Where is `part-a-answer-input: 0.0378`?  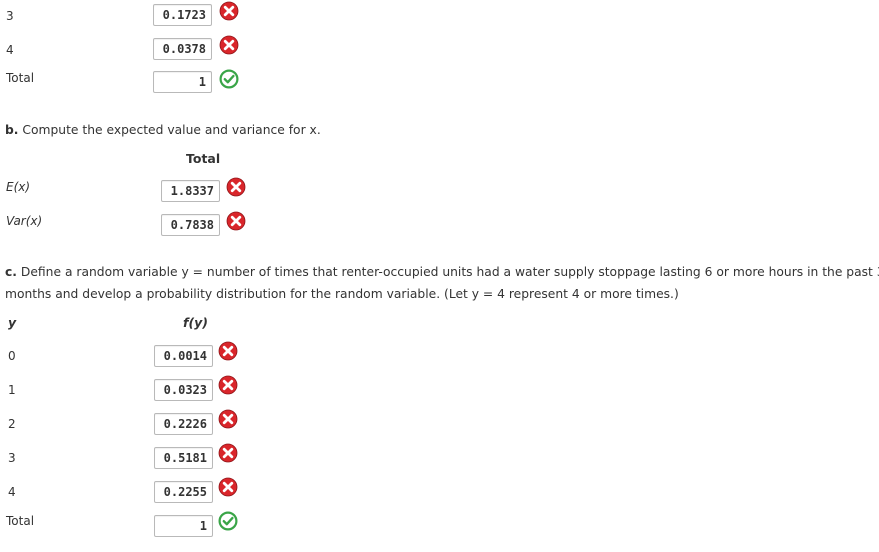 part-a-answer-input: 0.0378 is located at coordinates (182, 49).